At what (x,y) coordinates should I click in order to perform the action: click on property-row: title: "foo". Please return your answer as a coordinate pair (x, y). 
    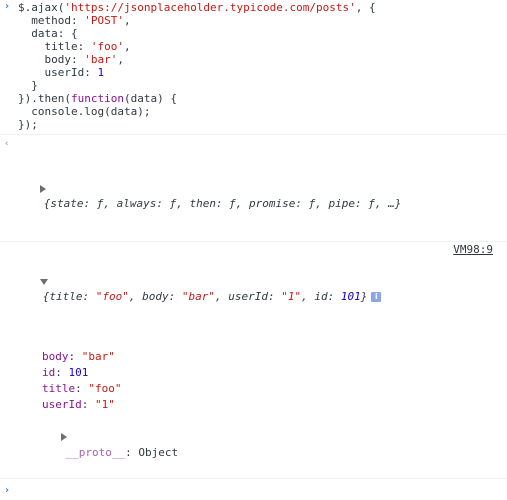
    Looking at the image, I should click on (253, 389).